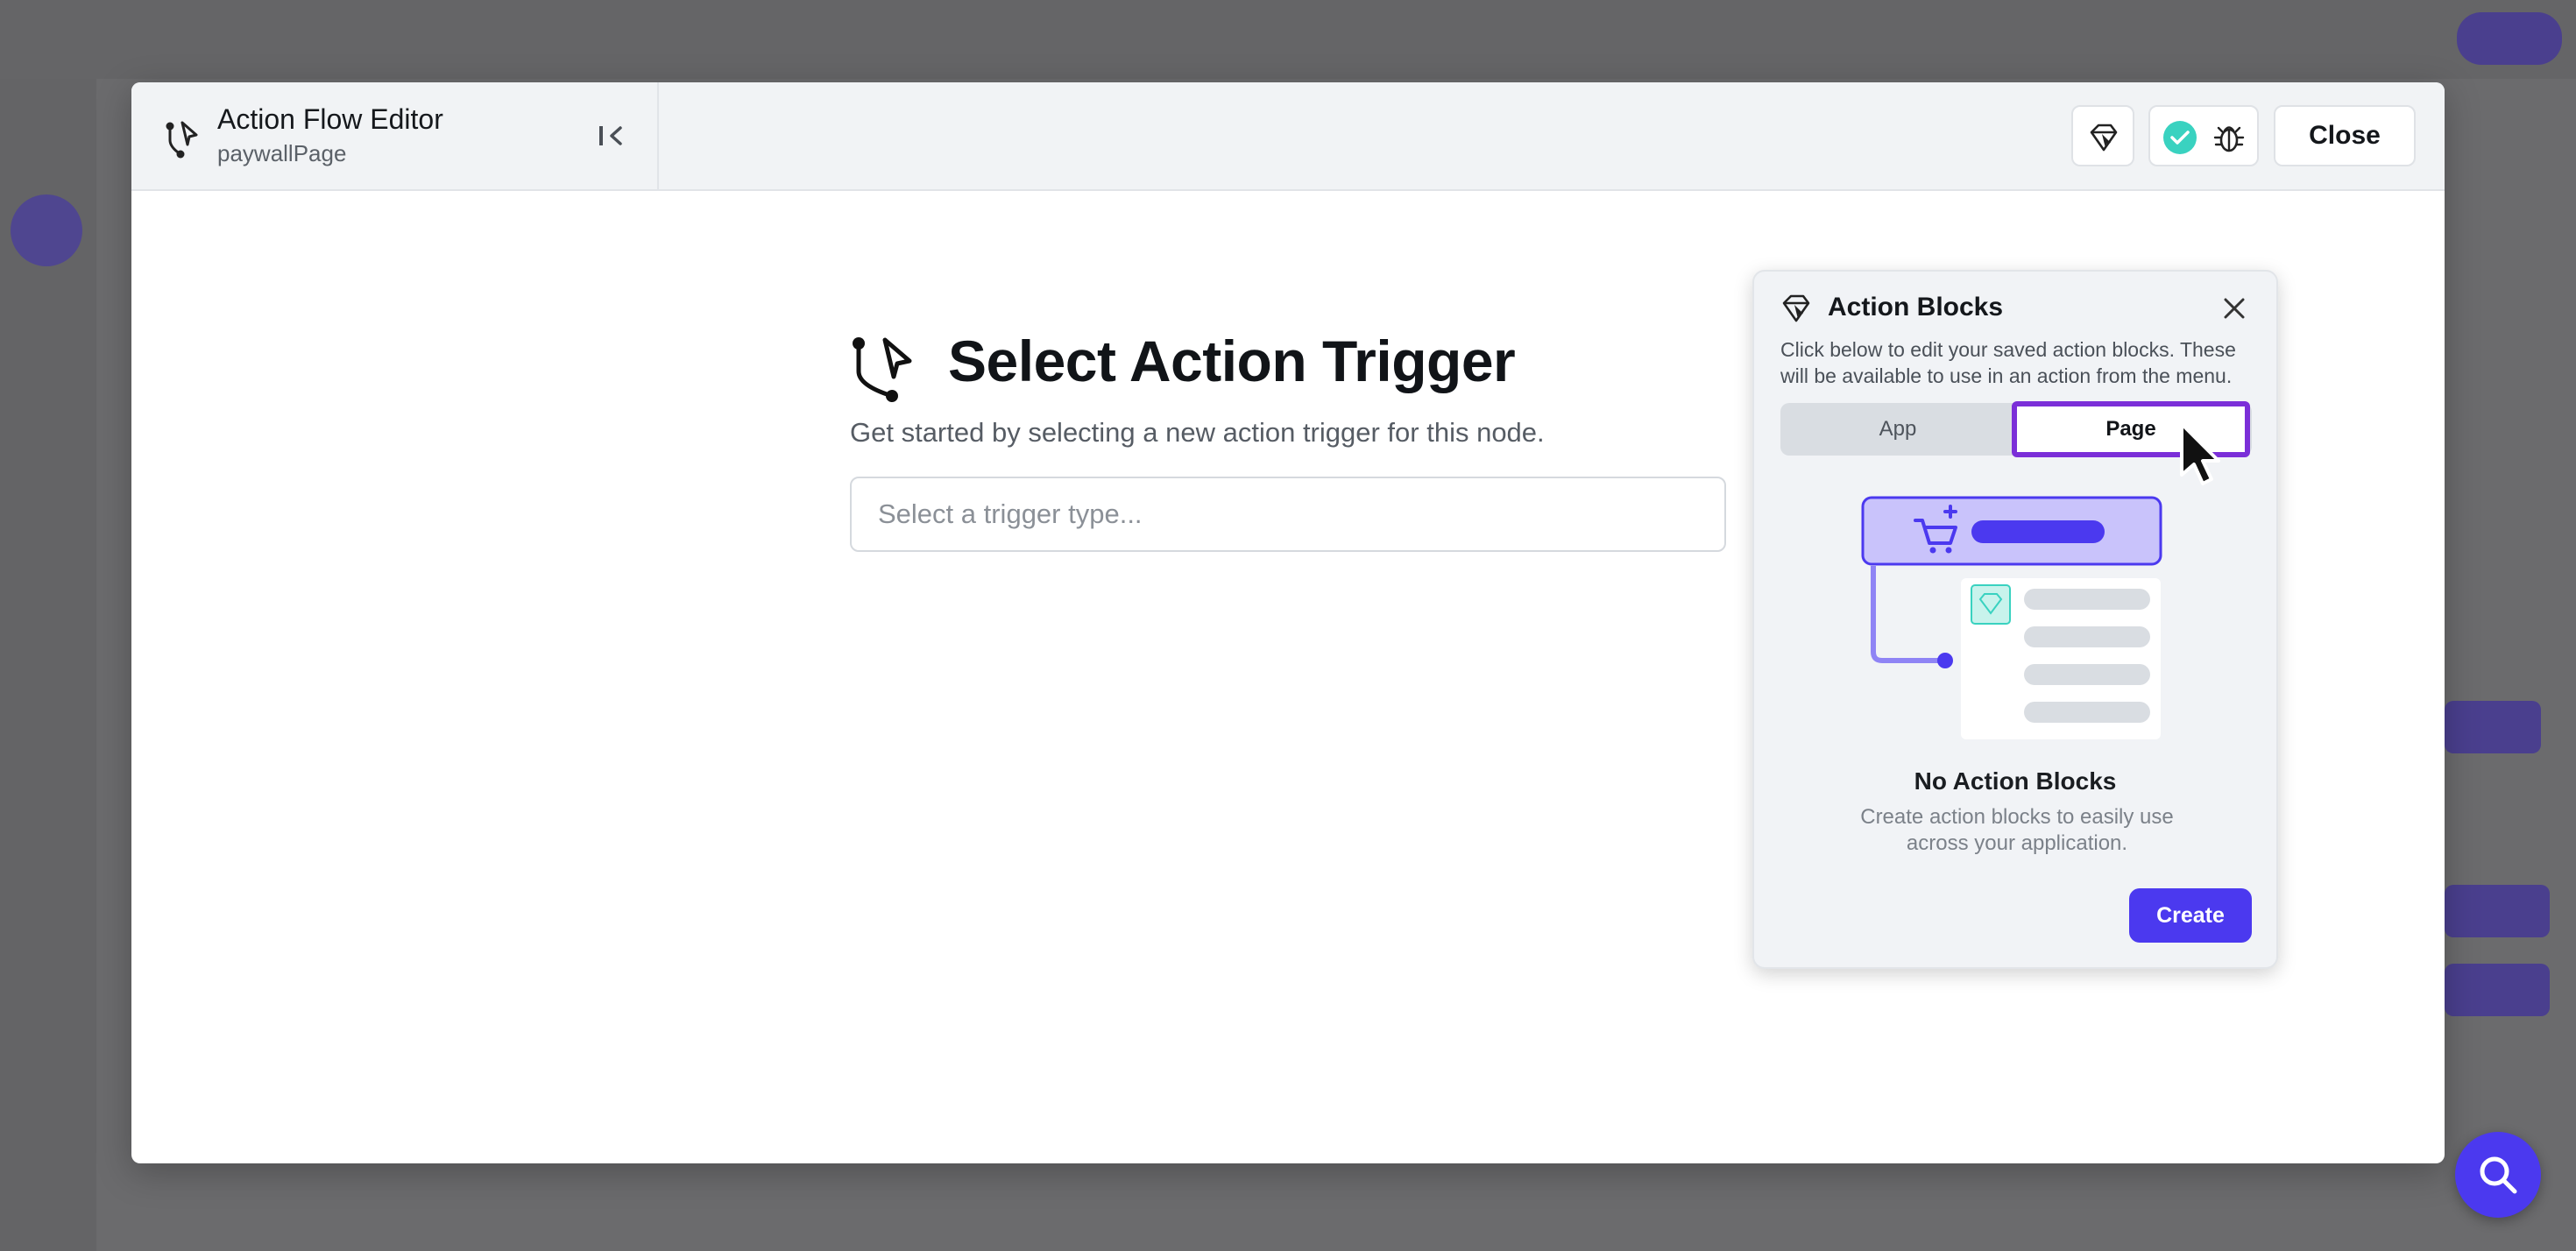 This screenshot has height=1251, width=2576. I want to click on search-icon, so click(2498, 1175).